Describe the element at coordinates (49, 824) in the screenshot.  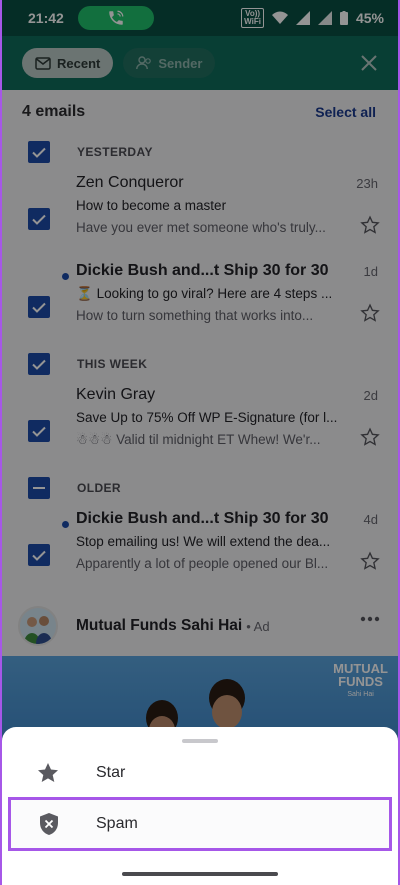
I see `shield-x-icon` at that location.